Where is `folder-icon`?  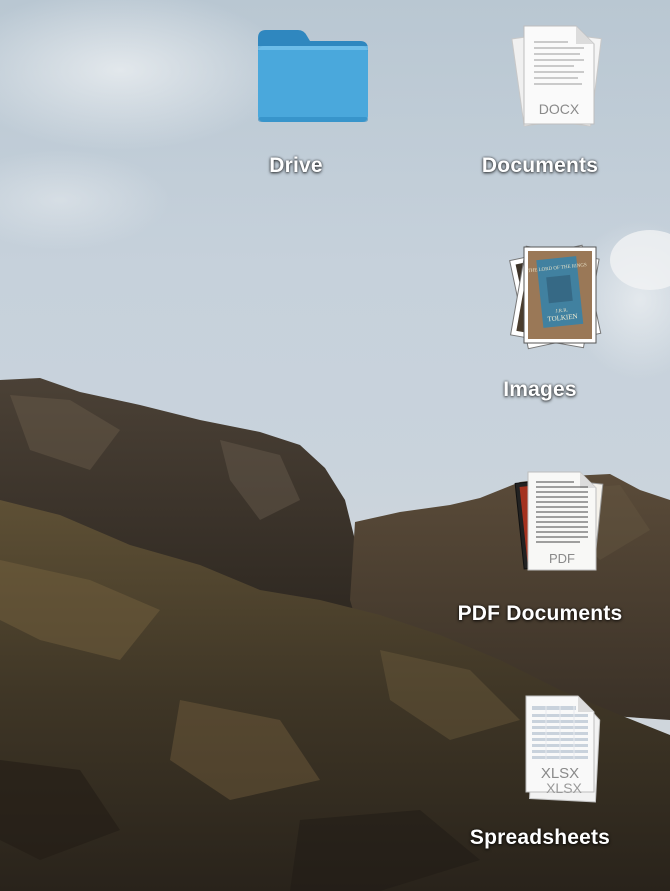 folder-icon is located at coordinates (313, 76).